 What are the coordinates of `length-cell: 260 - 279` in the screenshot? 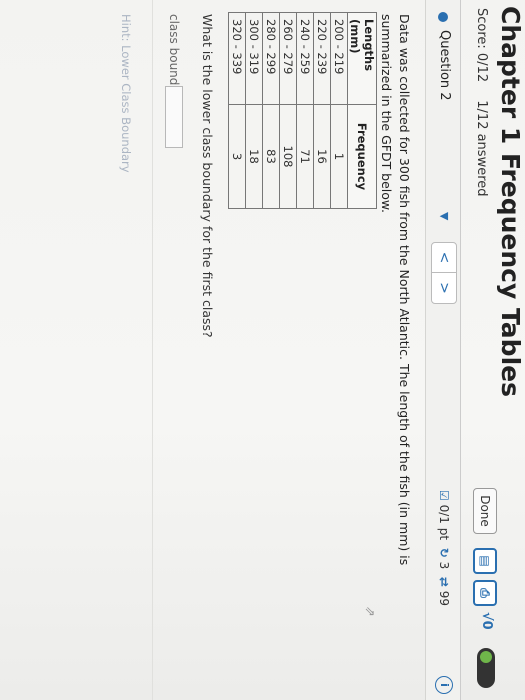 It's located at (288, 58).